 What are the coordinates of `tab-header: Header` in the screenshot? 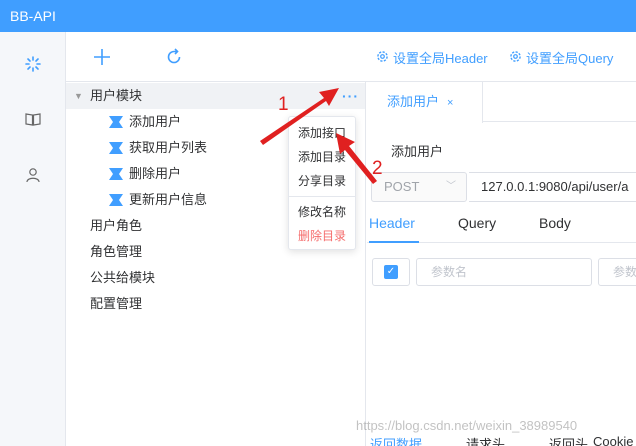 It's located at (394, 227).